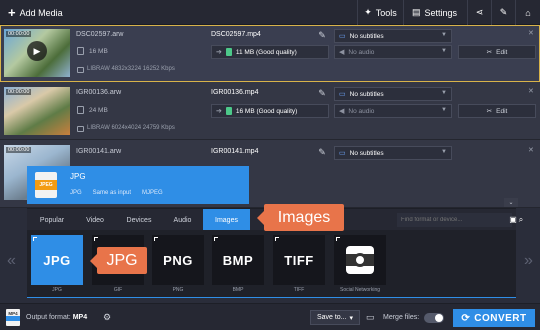 This screenshot has height=330, width=540. What do you see at coordinates (360, 290) in the screenshot?
I see `format-label: Social Networking` at bounding box center [360, 290].